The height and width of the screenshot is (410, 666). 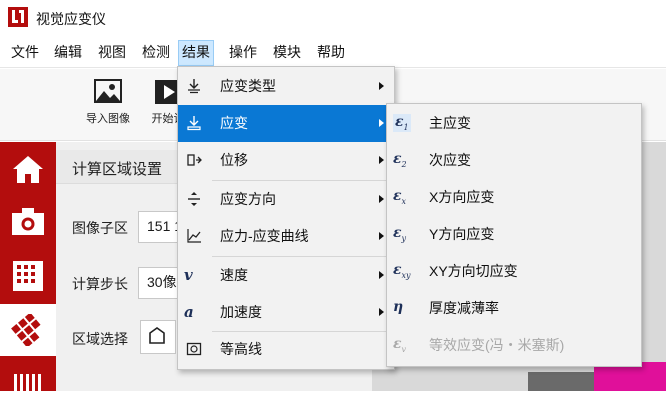 What do you see at coordinates (285, 86) in the screenshot?
I see `menu-item-strain-type: 应变类型` at bounding box center [285, 86].